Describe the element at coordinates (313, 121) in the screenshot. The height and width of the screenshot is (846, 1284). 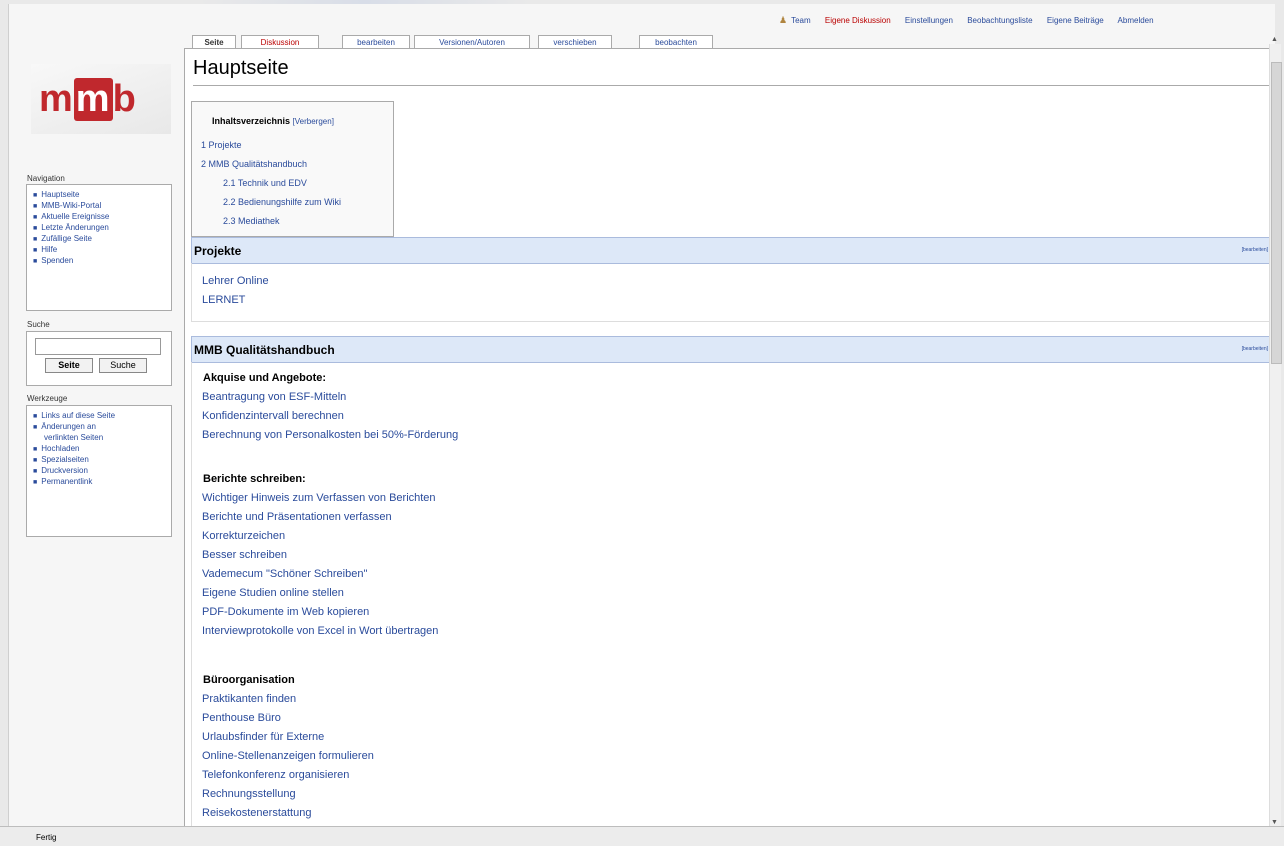
I see `toc-toggle-link: [Verbergen]` at that location.